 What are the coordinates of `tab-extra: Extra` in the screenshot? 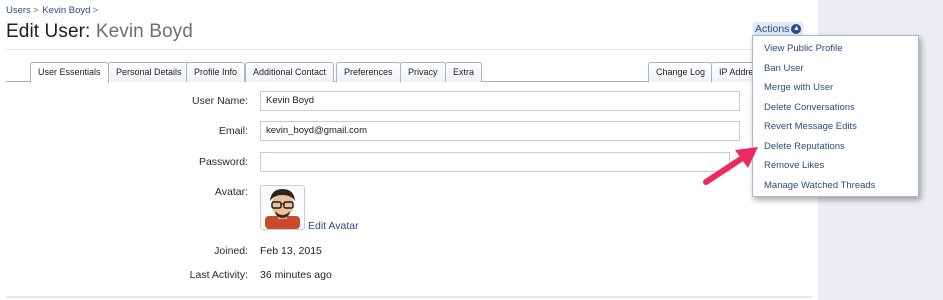 It's located at (464, 72).